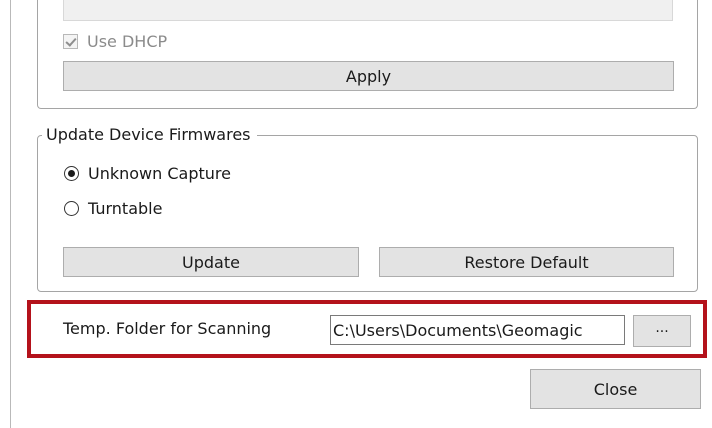 Image resolution: width=712 pixels, height=428 pixels. What do you see at coordinates (149, 135) in the screenshot?
I see `firmware-group-title: Update Device Firmwares` at bounding box center [149, 135].